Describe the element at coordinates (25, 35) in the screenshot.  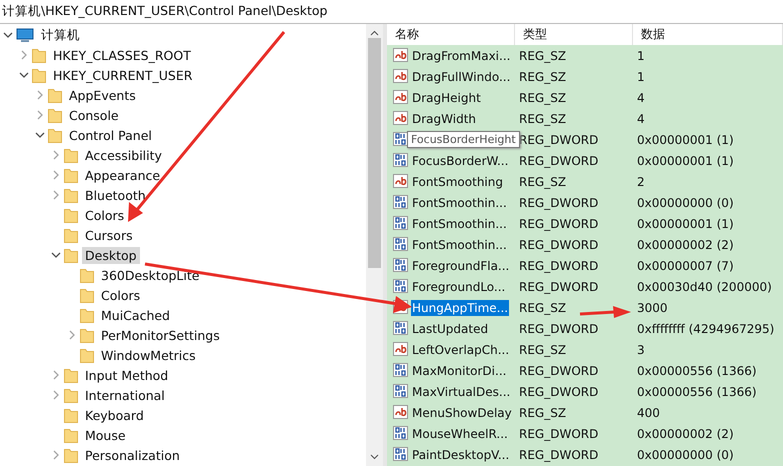
I see `computer-icon` at that location.